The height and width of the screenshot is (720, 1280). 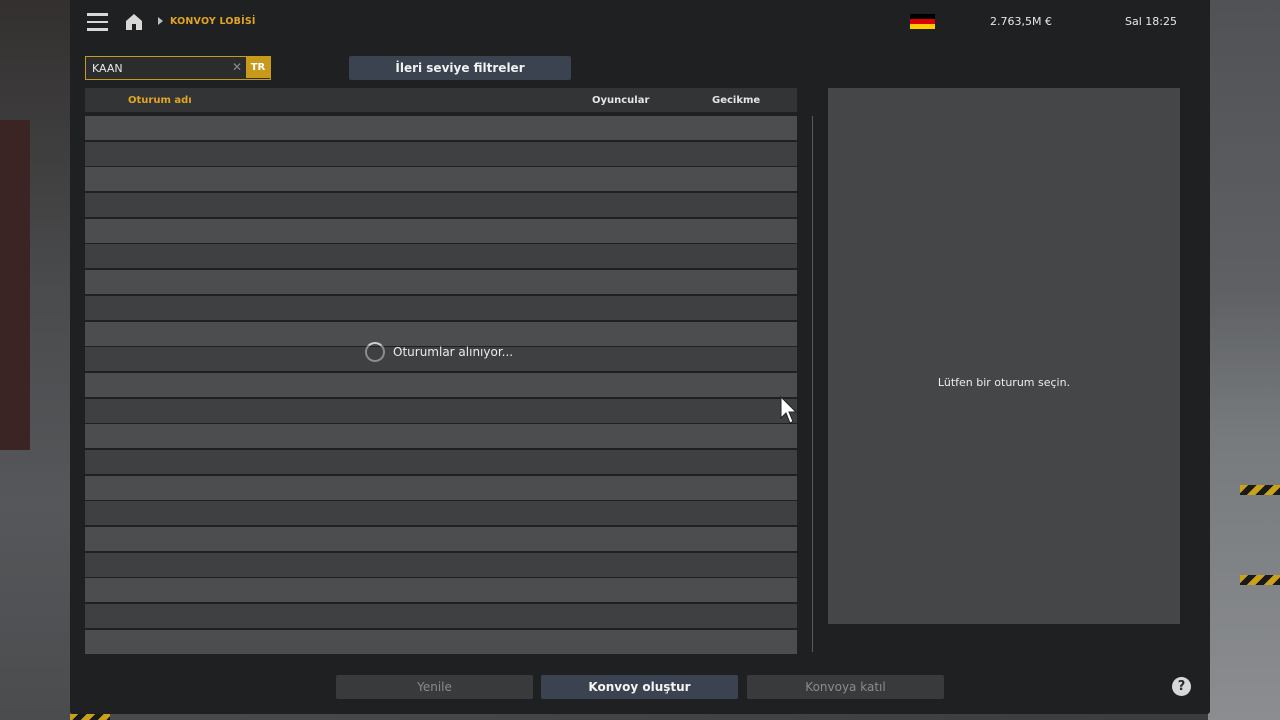 What do you see at coordinates (237, 67) in the screenshot?
I see `clear-search-icon: ✕` at bounding box center [237, 67].